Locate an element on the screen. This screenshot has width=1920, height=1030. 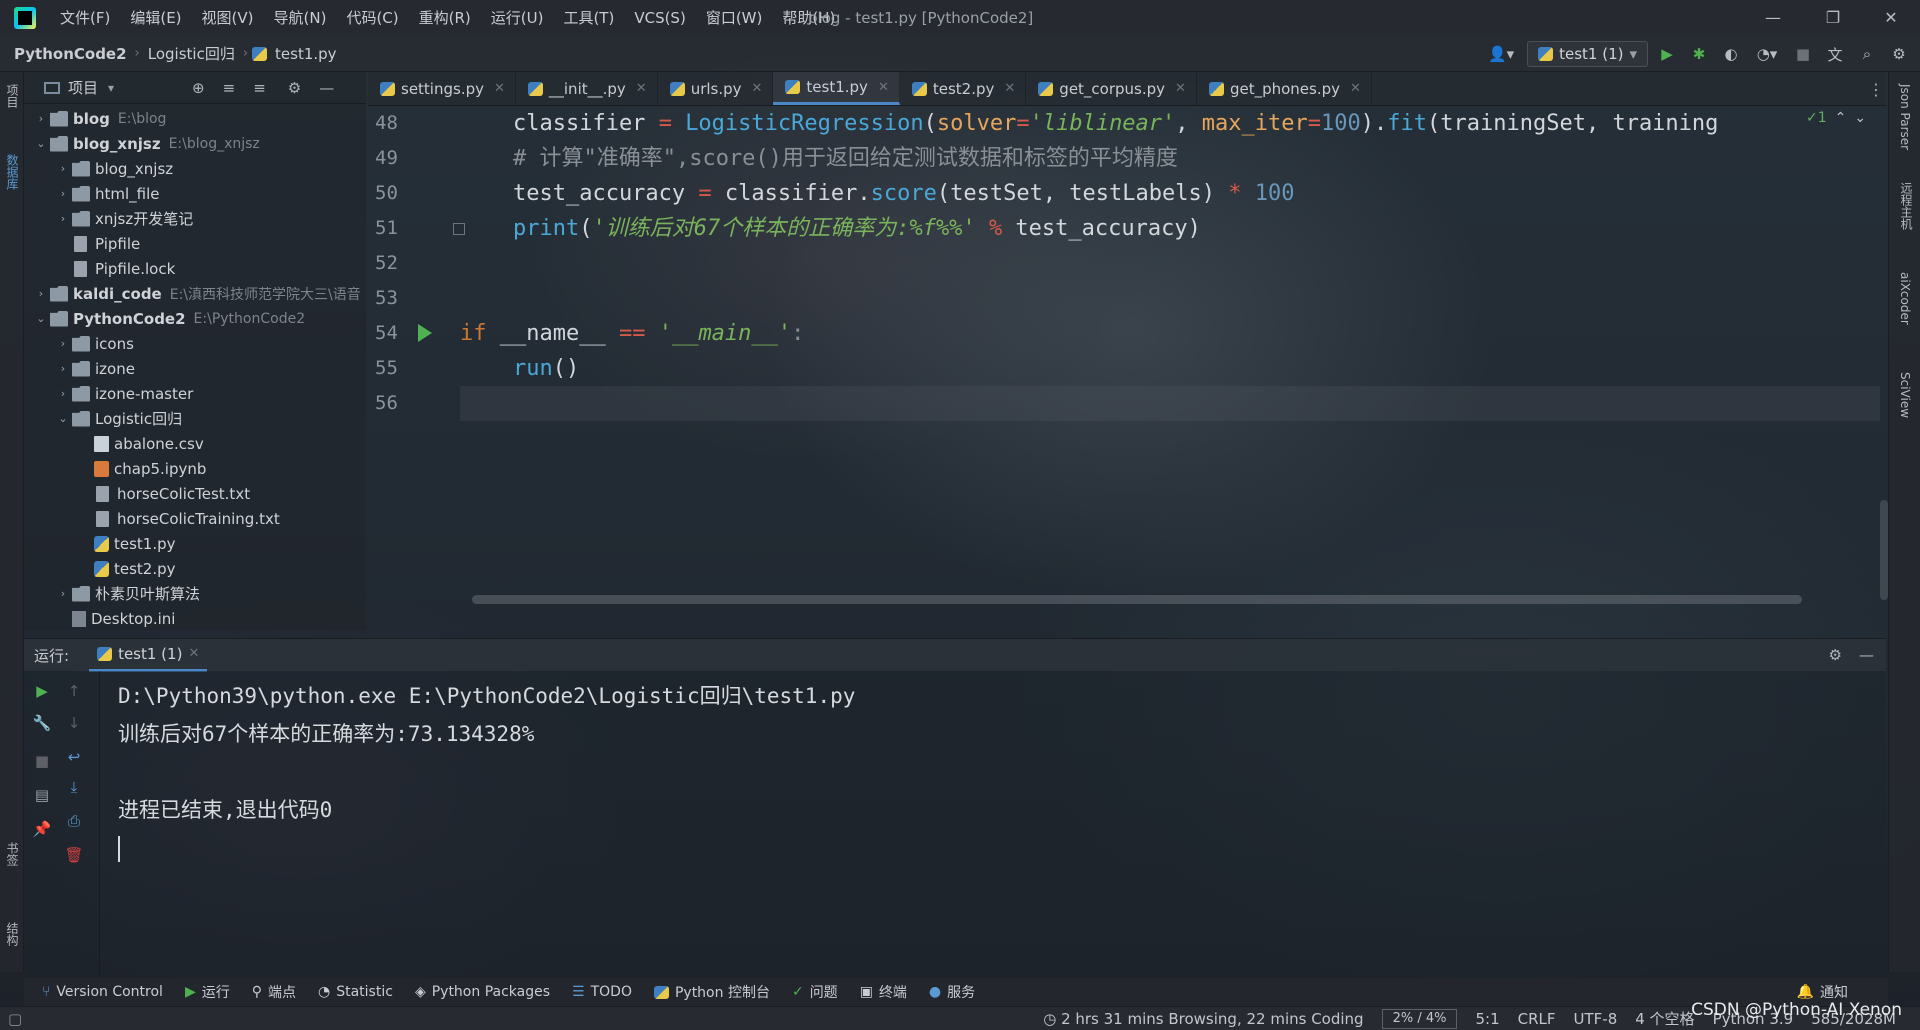
editor-tab: get_corpus.py ✕ is located at coordinates (1111, 88).